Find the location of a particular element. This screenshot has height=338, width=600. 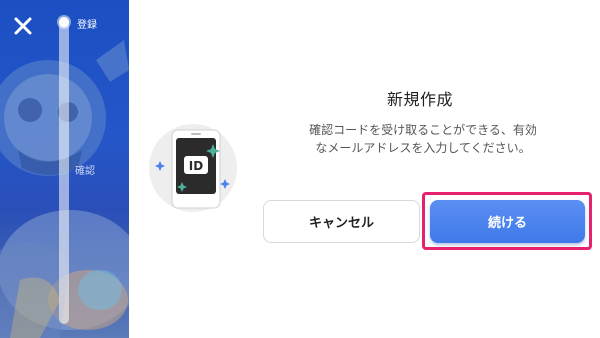

progress-track is located at coordinates (64, 171).